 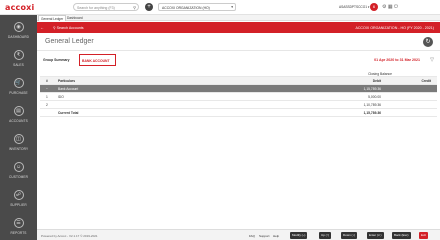 What do you see at coordinates (384, 7) in the screenshot?
I see `settings-icon: ⚙` at bounding box center [384, 7].